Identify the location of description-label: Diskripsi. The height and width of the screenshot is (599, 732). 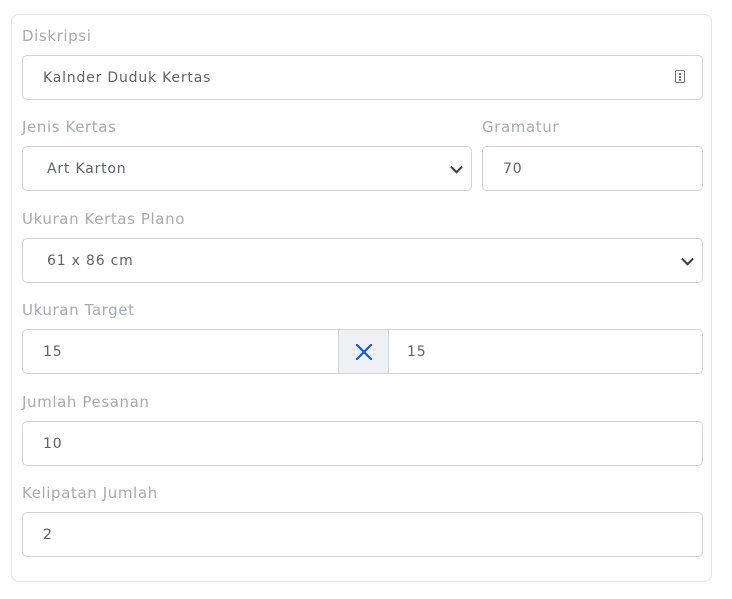
(57, 36).